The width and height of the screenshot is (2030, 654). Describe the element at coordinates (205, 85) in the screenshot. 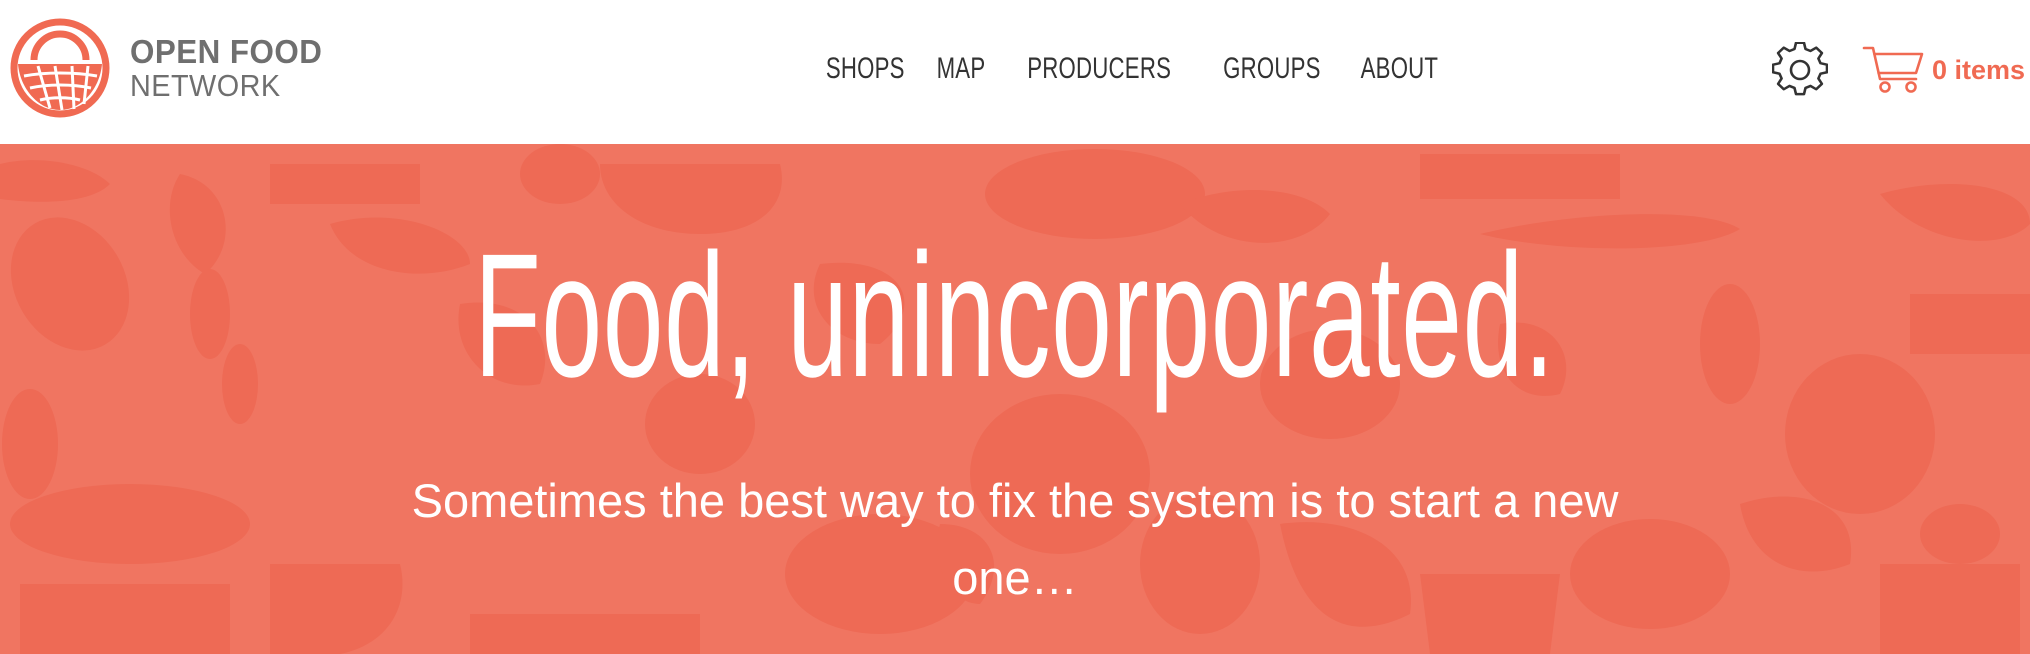

I see `logo-line-2: NETWORK` at that location.